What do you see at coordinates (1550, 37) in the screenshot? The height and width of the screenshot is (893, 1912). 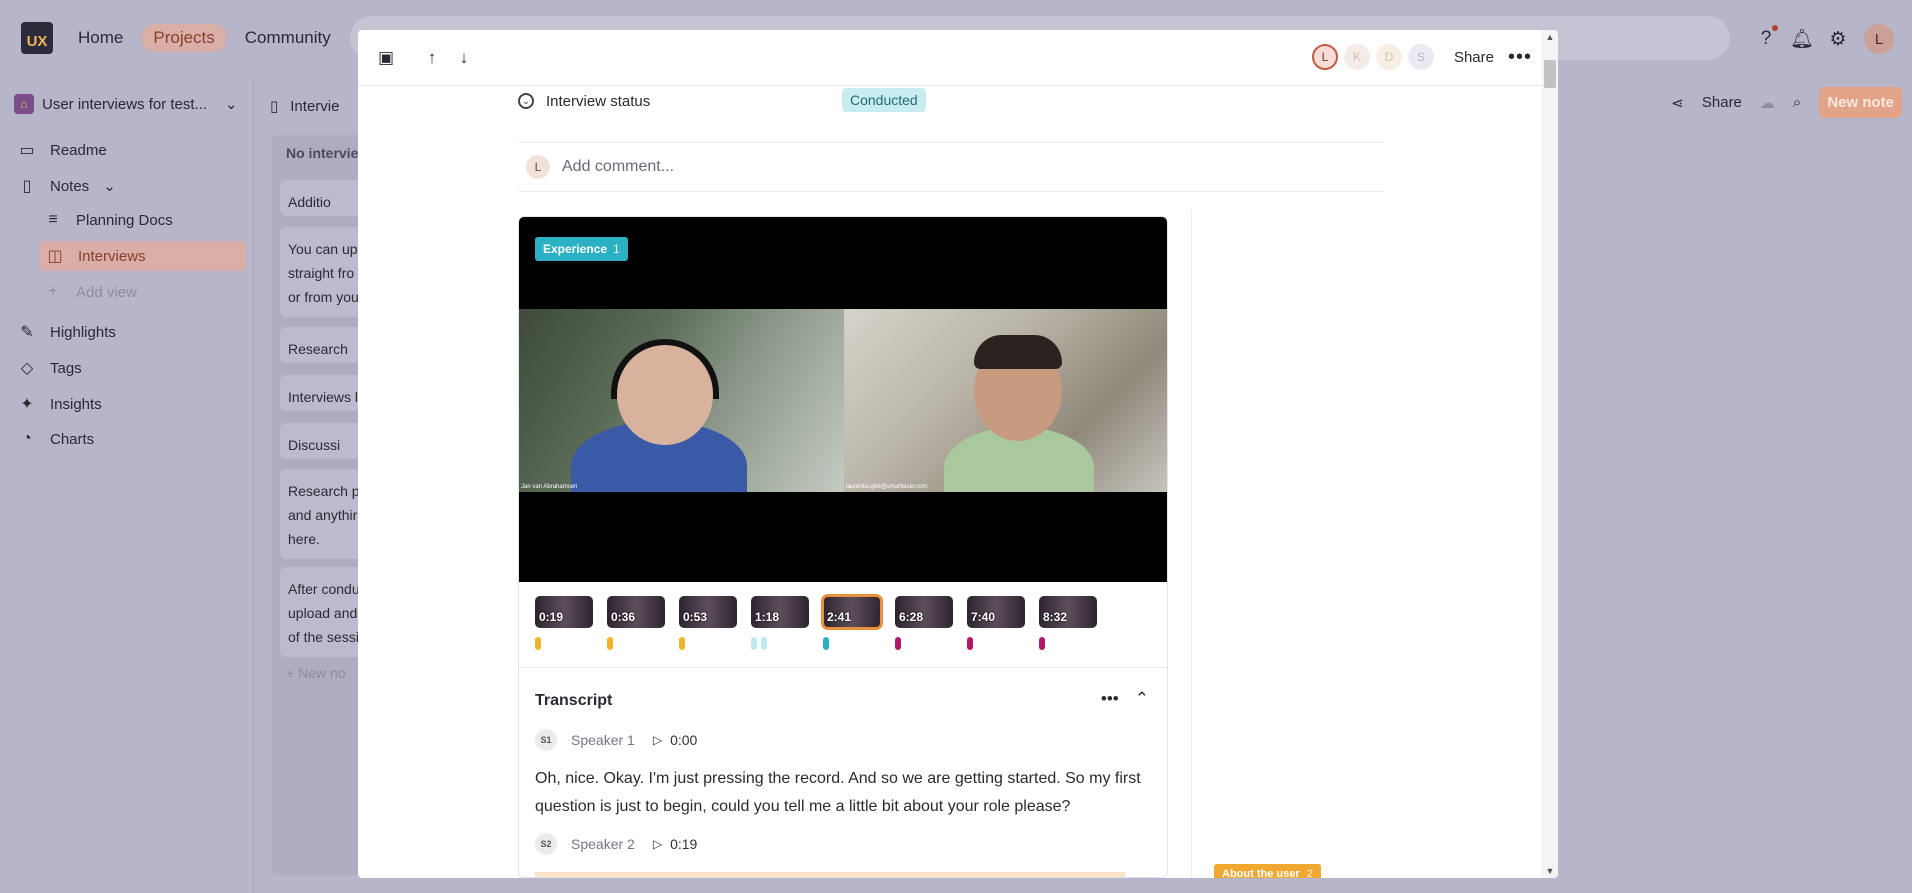 I see `scroll-up-icon: ▲` at bounding box center [1550, 37].